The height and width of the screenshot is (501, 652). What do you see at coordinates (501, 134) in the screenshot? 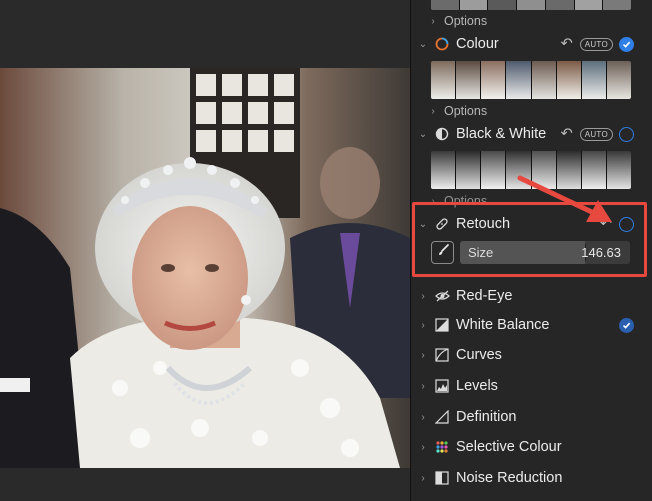
I see `black-white-label: Black & White` at bounding box center [501, 134].